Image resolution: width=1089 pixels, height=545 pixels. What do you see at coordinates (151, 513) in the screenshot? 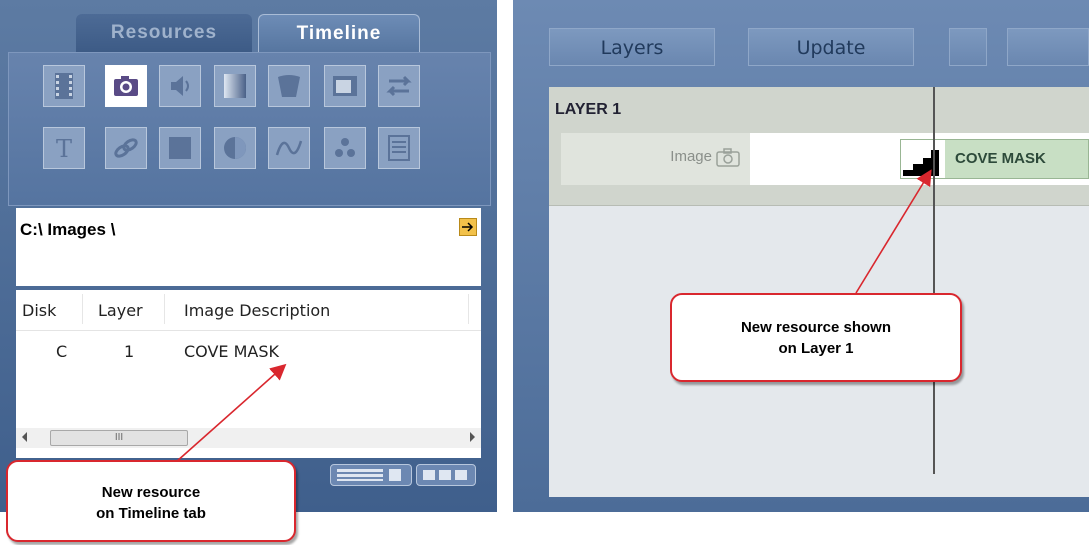
I see `callout-timeline-line-2: on Timeline tab` at bounding box center [151, 513].